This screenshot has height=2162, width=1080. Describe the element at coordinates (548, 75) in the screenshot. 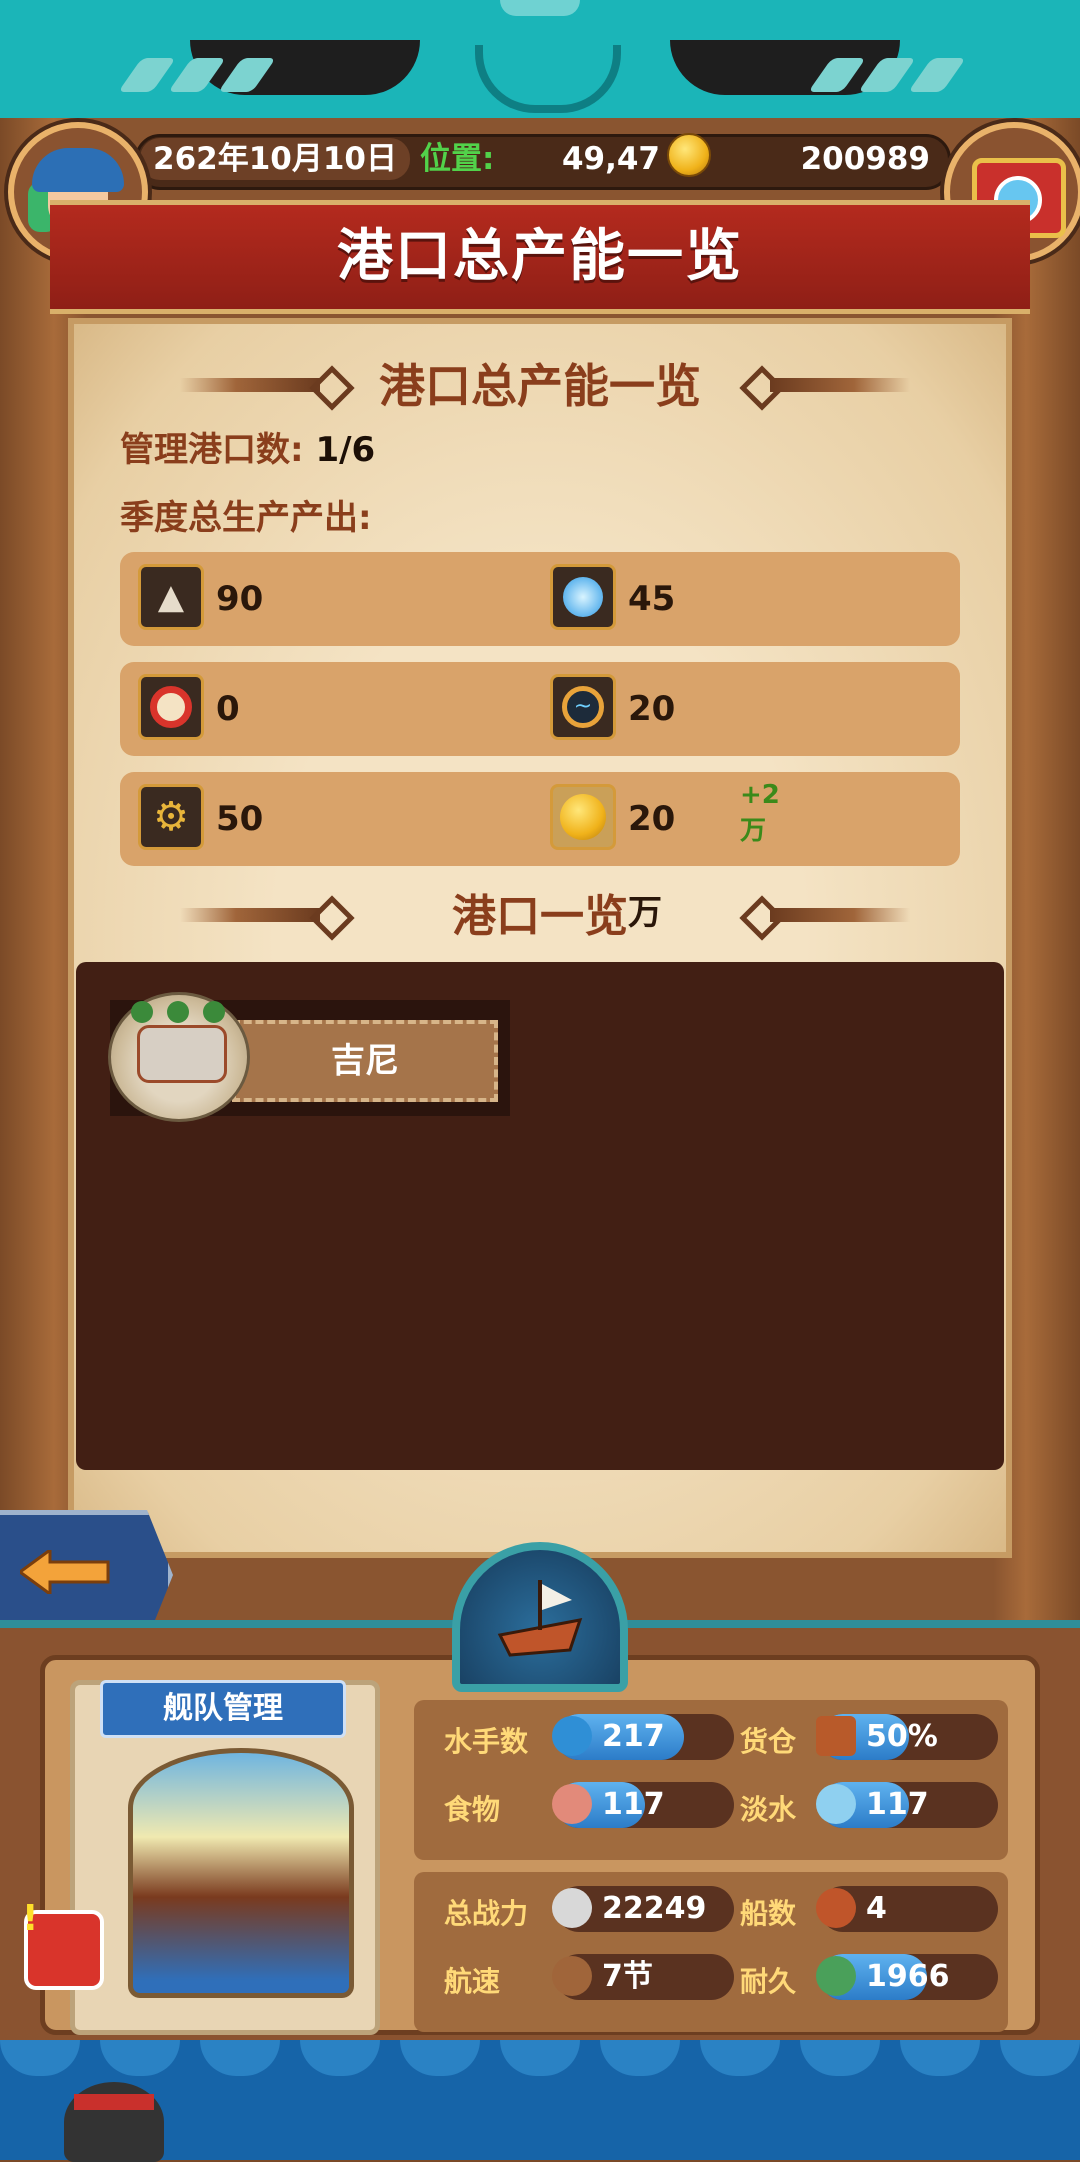

I see `creature-mouth` at that location.